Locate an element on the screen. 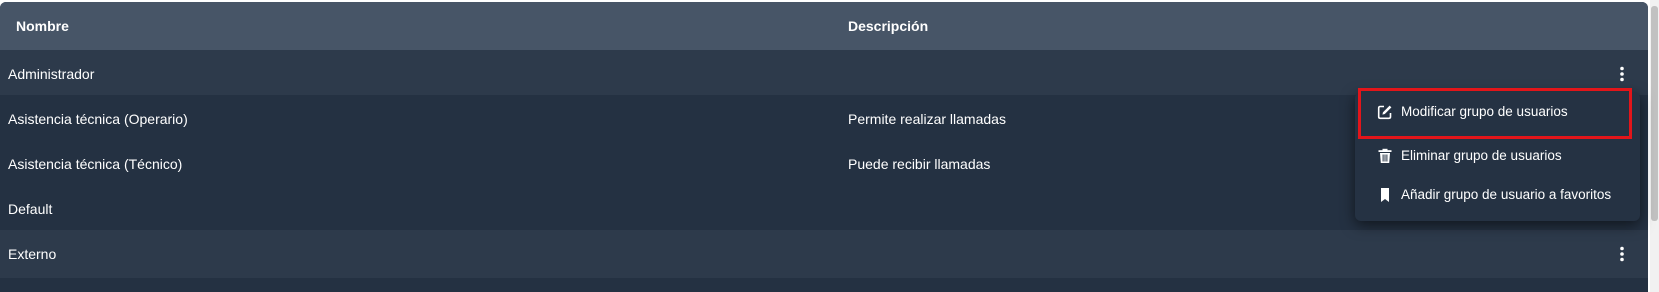  bookmark-icon is located at coordinates (1385, 195).